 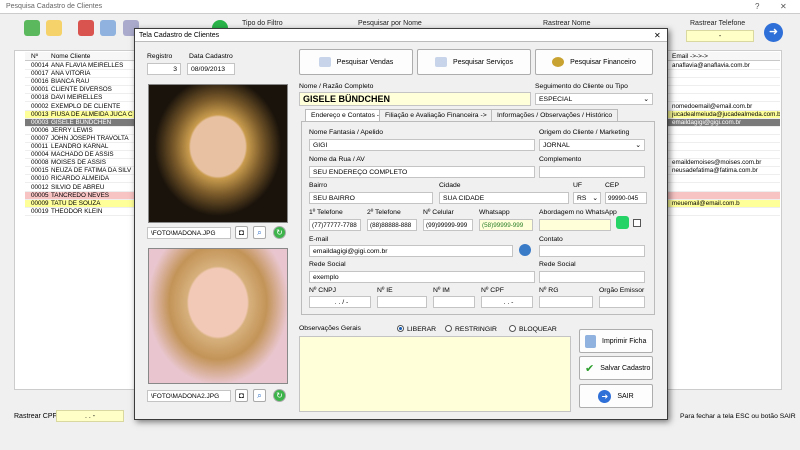 I want to click on add-icon, so click(x=32, y=28).